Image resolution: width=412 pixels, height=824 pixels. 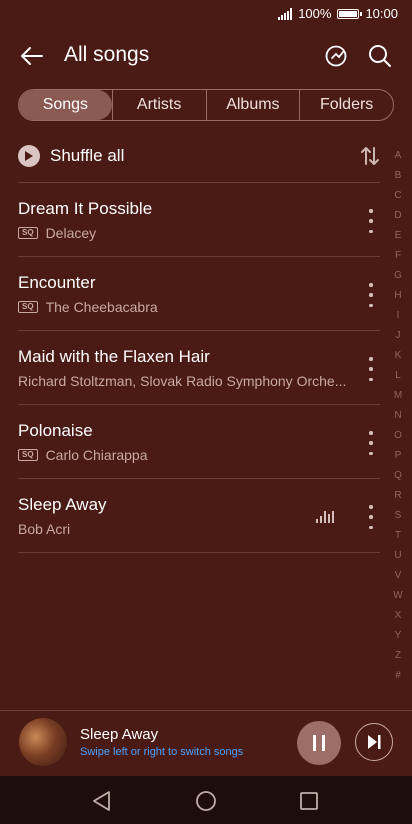 What do you see at coordinates (114, 356) in the screenshot?
I see `song-title: Maid with the Flaxen Hair` at bounding box center [114, 356].